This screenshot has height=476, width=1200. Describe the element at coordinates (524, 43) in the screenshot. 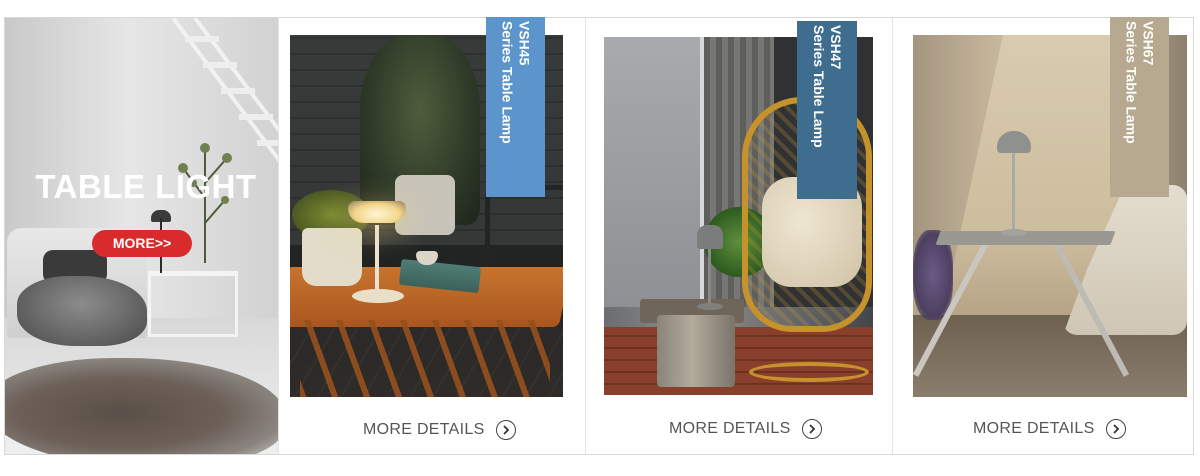

I see `product-model: VSH45` at that location.